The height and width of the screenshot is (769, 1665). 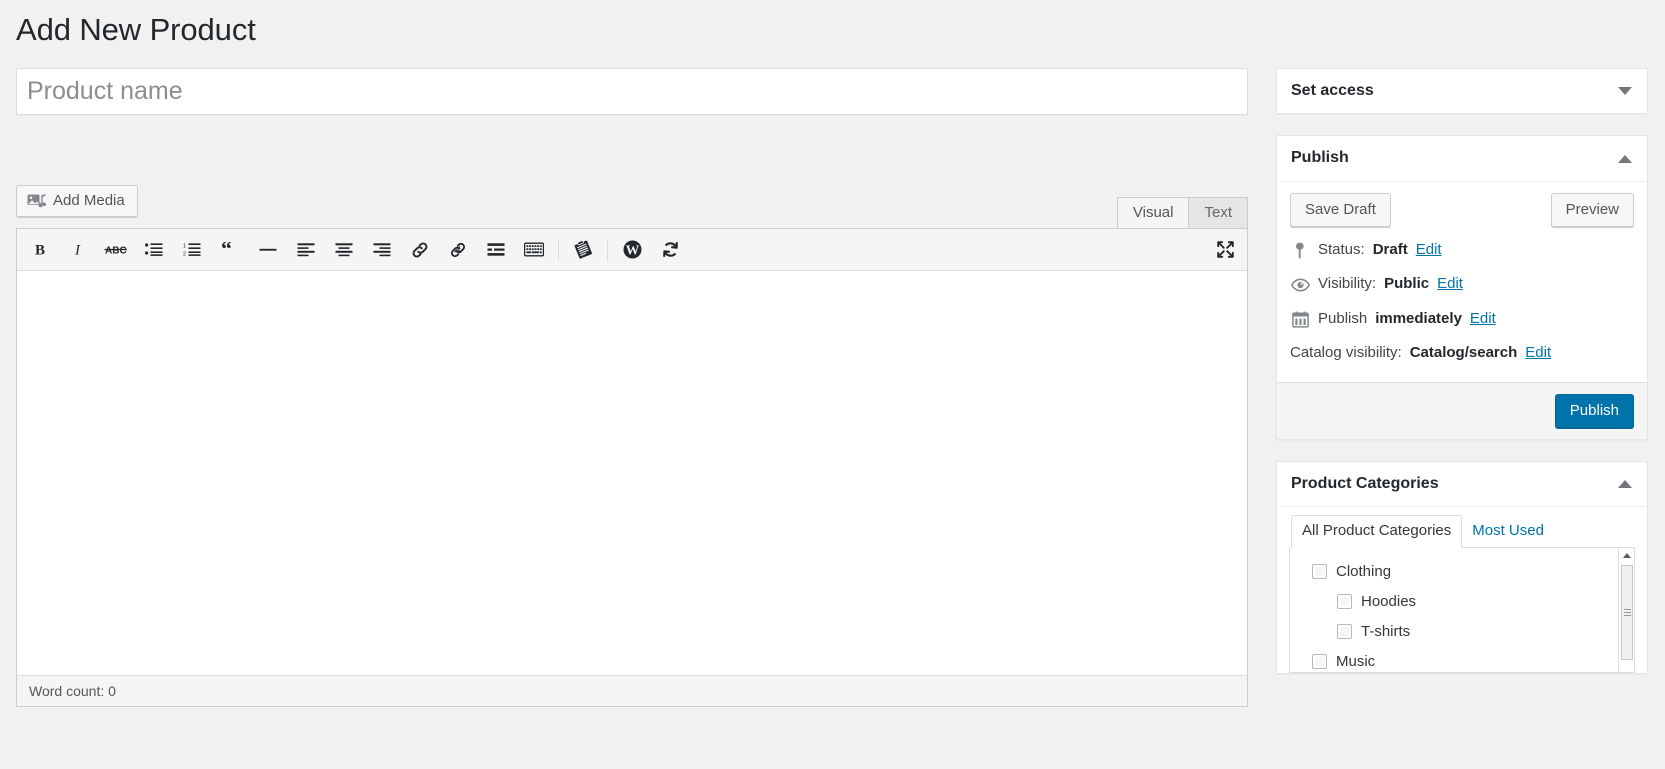 I want to click on editor-toolbar: B I ABC 1 2 “ W, so click(x=632, y=250).